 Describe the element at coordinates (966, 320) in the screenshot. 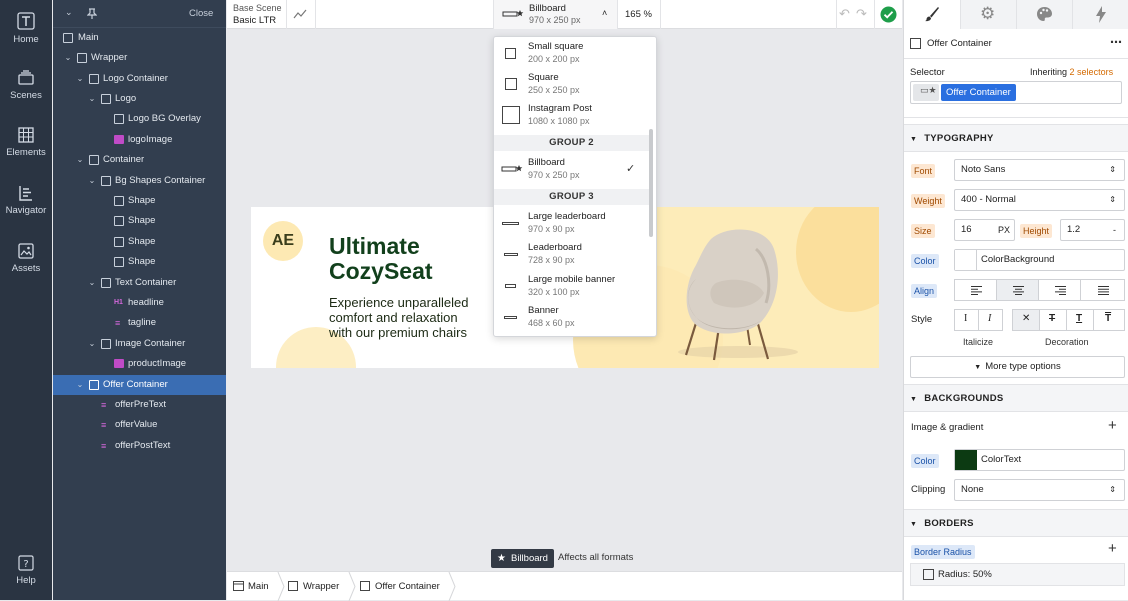

I see `italic-off-button: I` at that location.